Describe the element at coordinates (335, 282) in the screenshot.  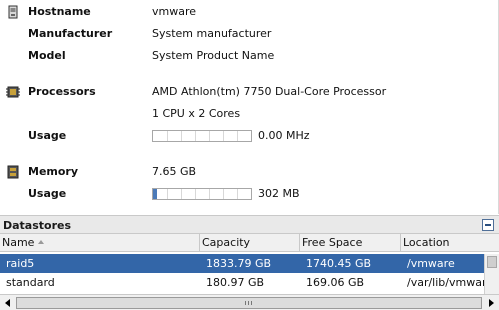
I see `cell-free-space: 169.06 GB` at that location.